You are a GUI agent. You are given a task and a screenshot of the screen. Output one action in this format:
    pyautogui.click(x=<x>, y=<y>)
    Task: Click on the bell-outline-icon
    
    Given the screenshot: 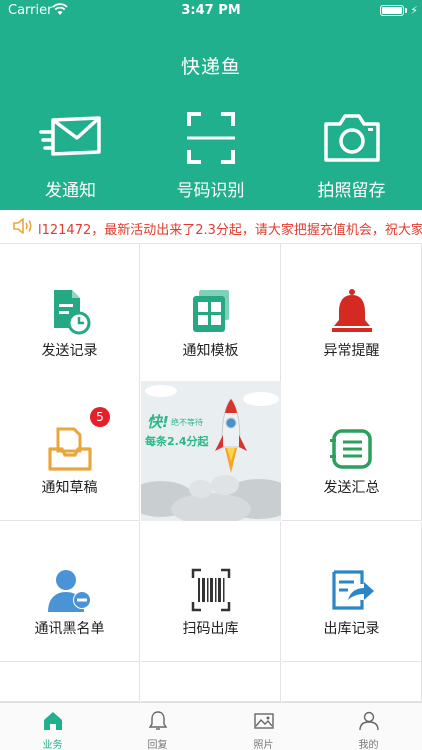 What is the action you would take?
    pyautogui.click(x=158, y=720)
    